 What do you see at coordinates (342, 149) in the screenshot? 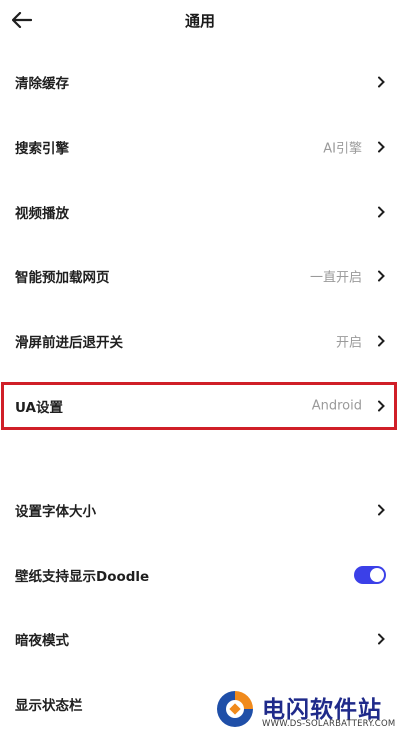
I see `search-engine-value: AI引擎` at bounding box center [342, 149].